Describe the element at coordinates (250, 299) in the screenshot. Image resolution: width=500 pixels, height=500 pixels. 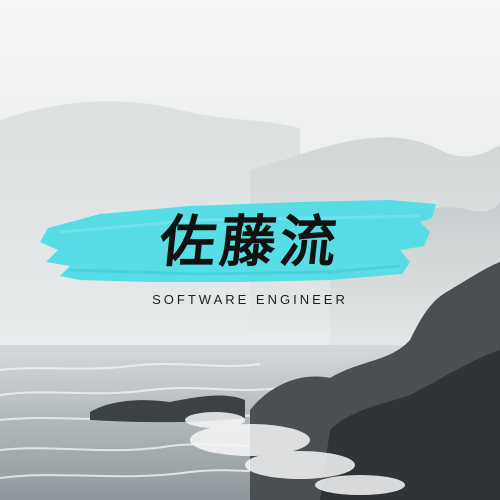
I see `logo-tagline: SOFTWARE ENGINEER` at that location.